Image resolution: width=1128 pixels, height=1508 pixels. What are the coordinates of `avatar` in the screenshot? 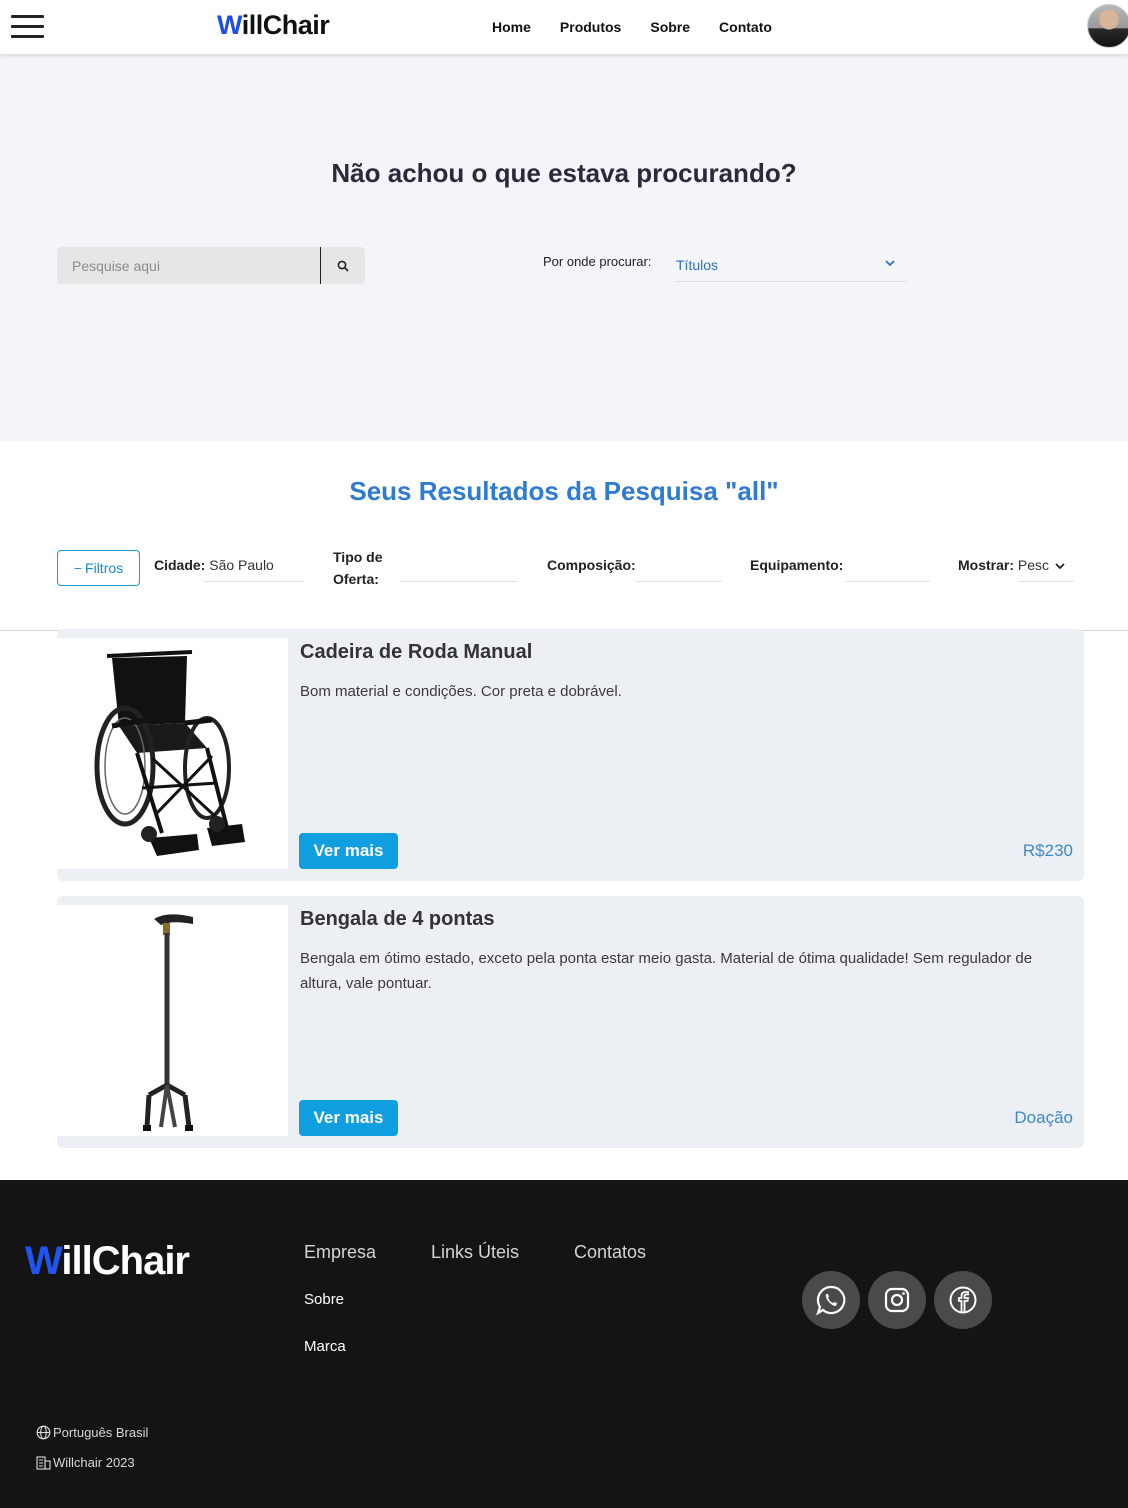 It's located at (1107, 26).